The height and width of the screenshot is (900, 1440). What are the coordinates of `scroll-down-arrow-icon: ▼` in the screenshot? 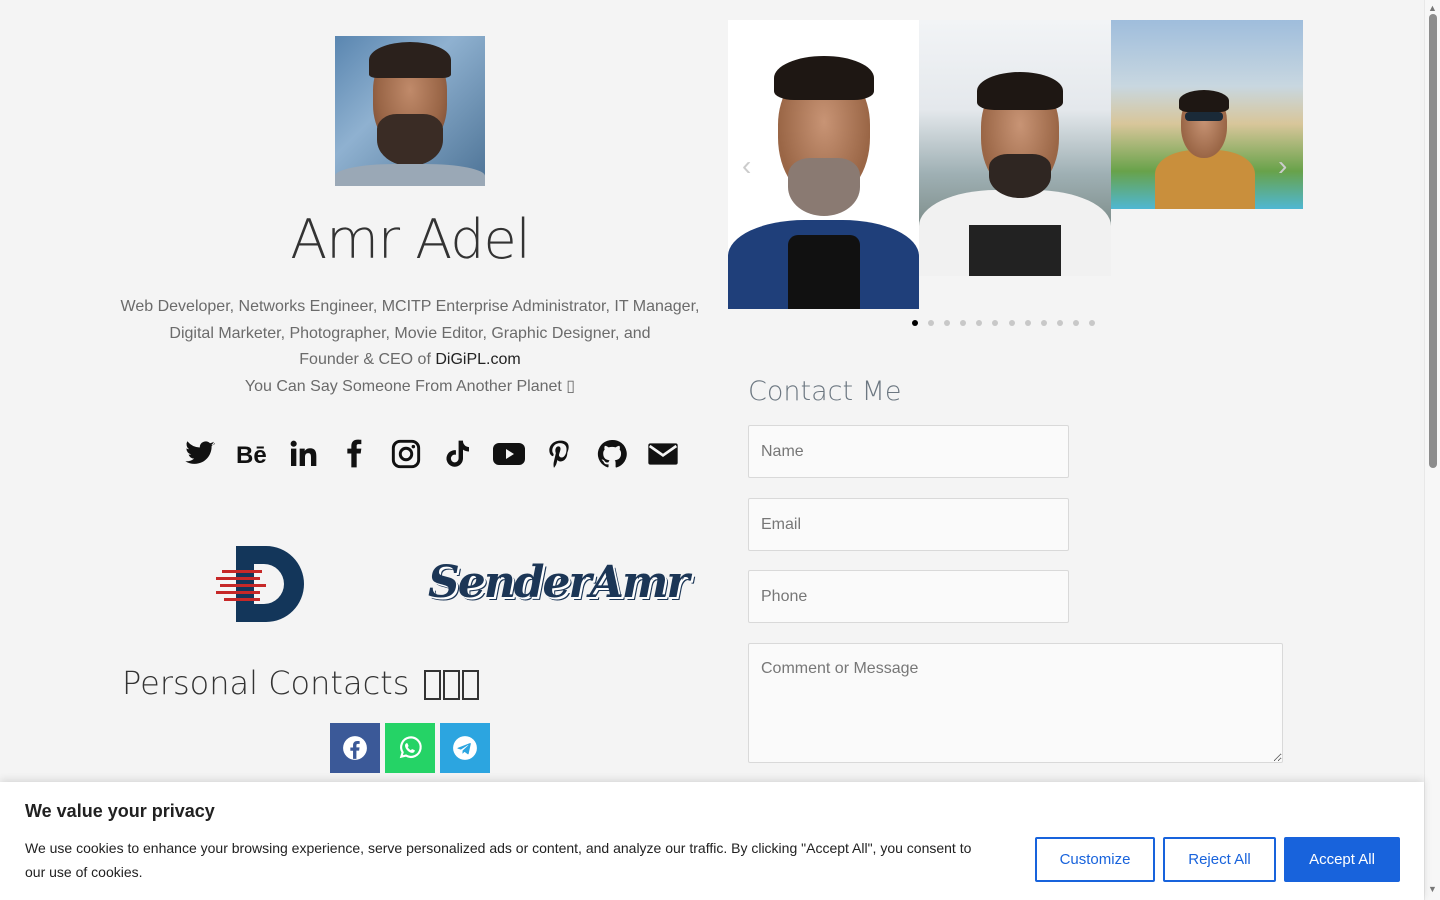 It's located at (1432, 889).